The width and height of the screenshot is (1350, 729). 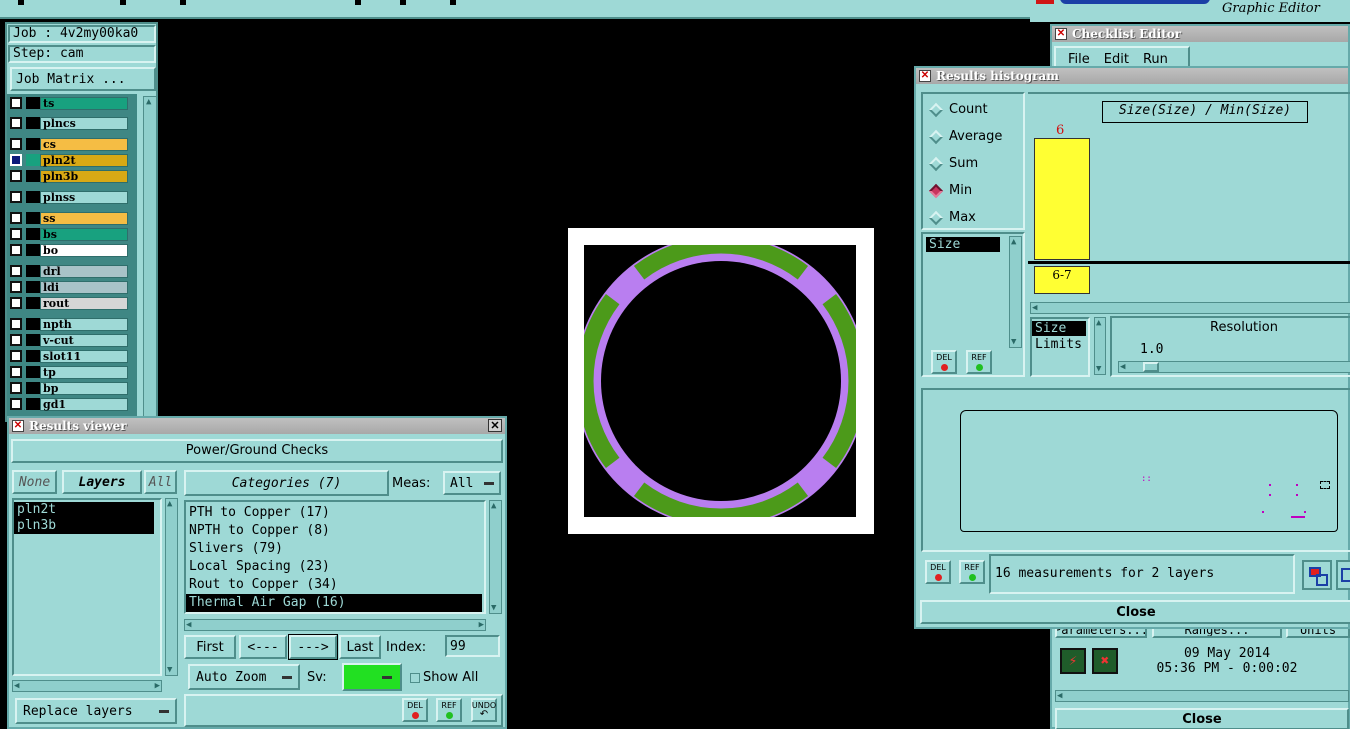 I want to click on layer-row-pln2t: pln2t, so click(x=69, y=160).